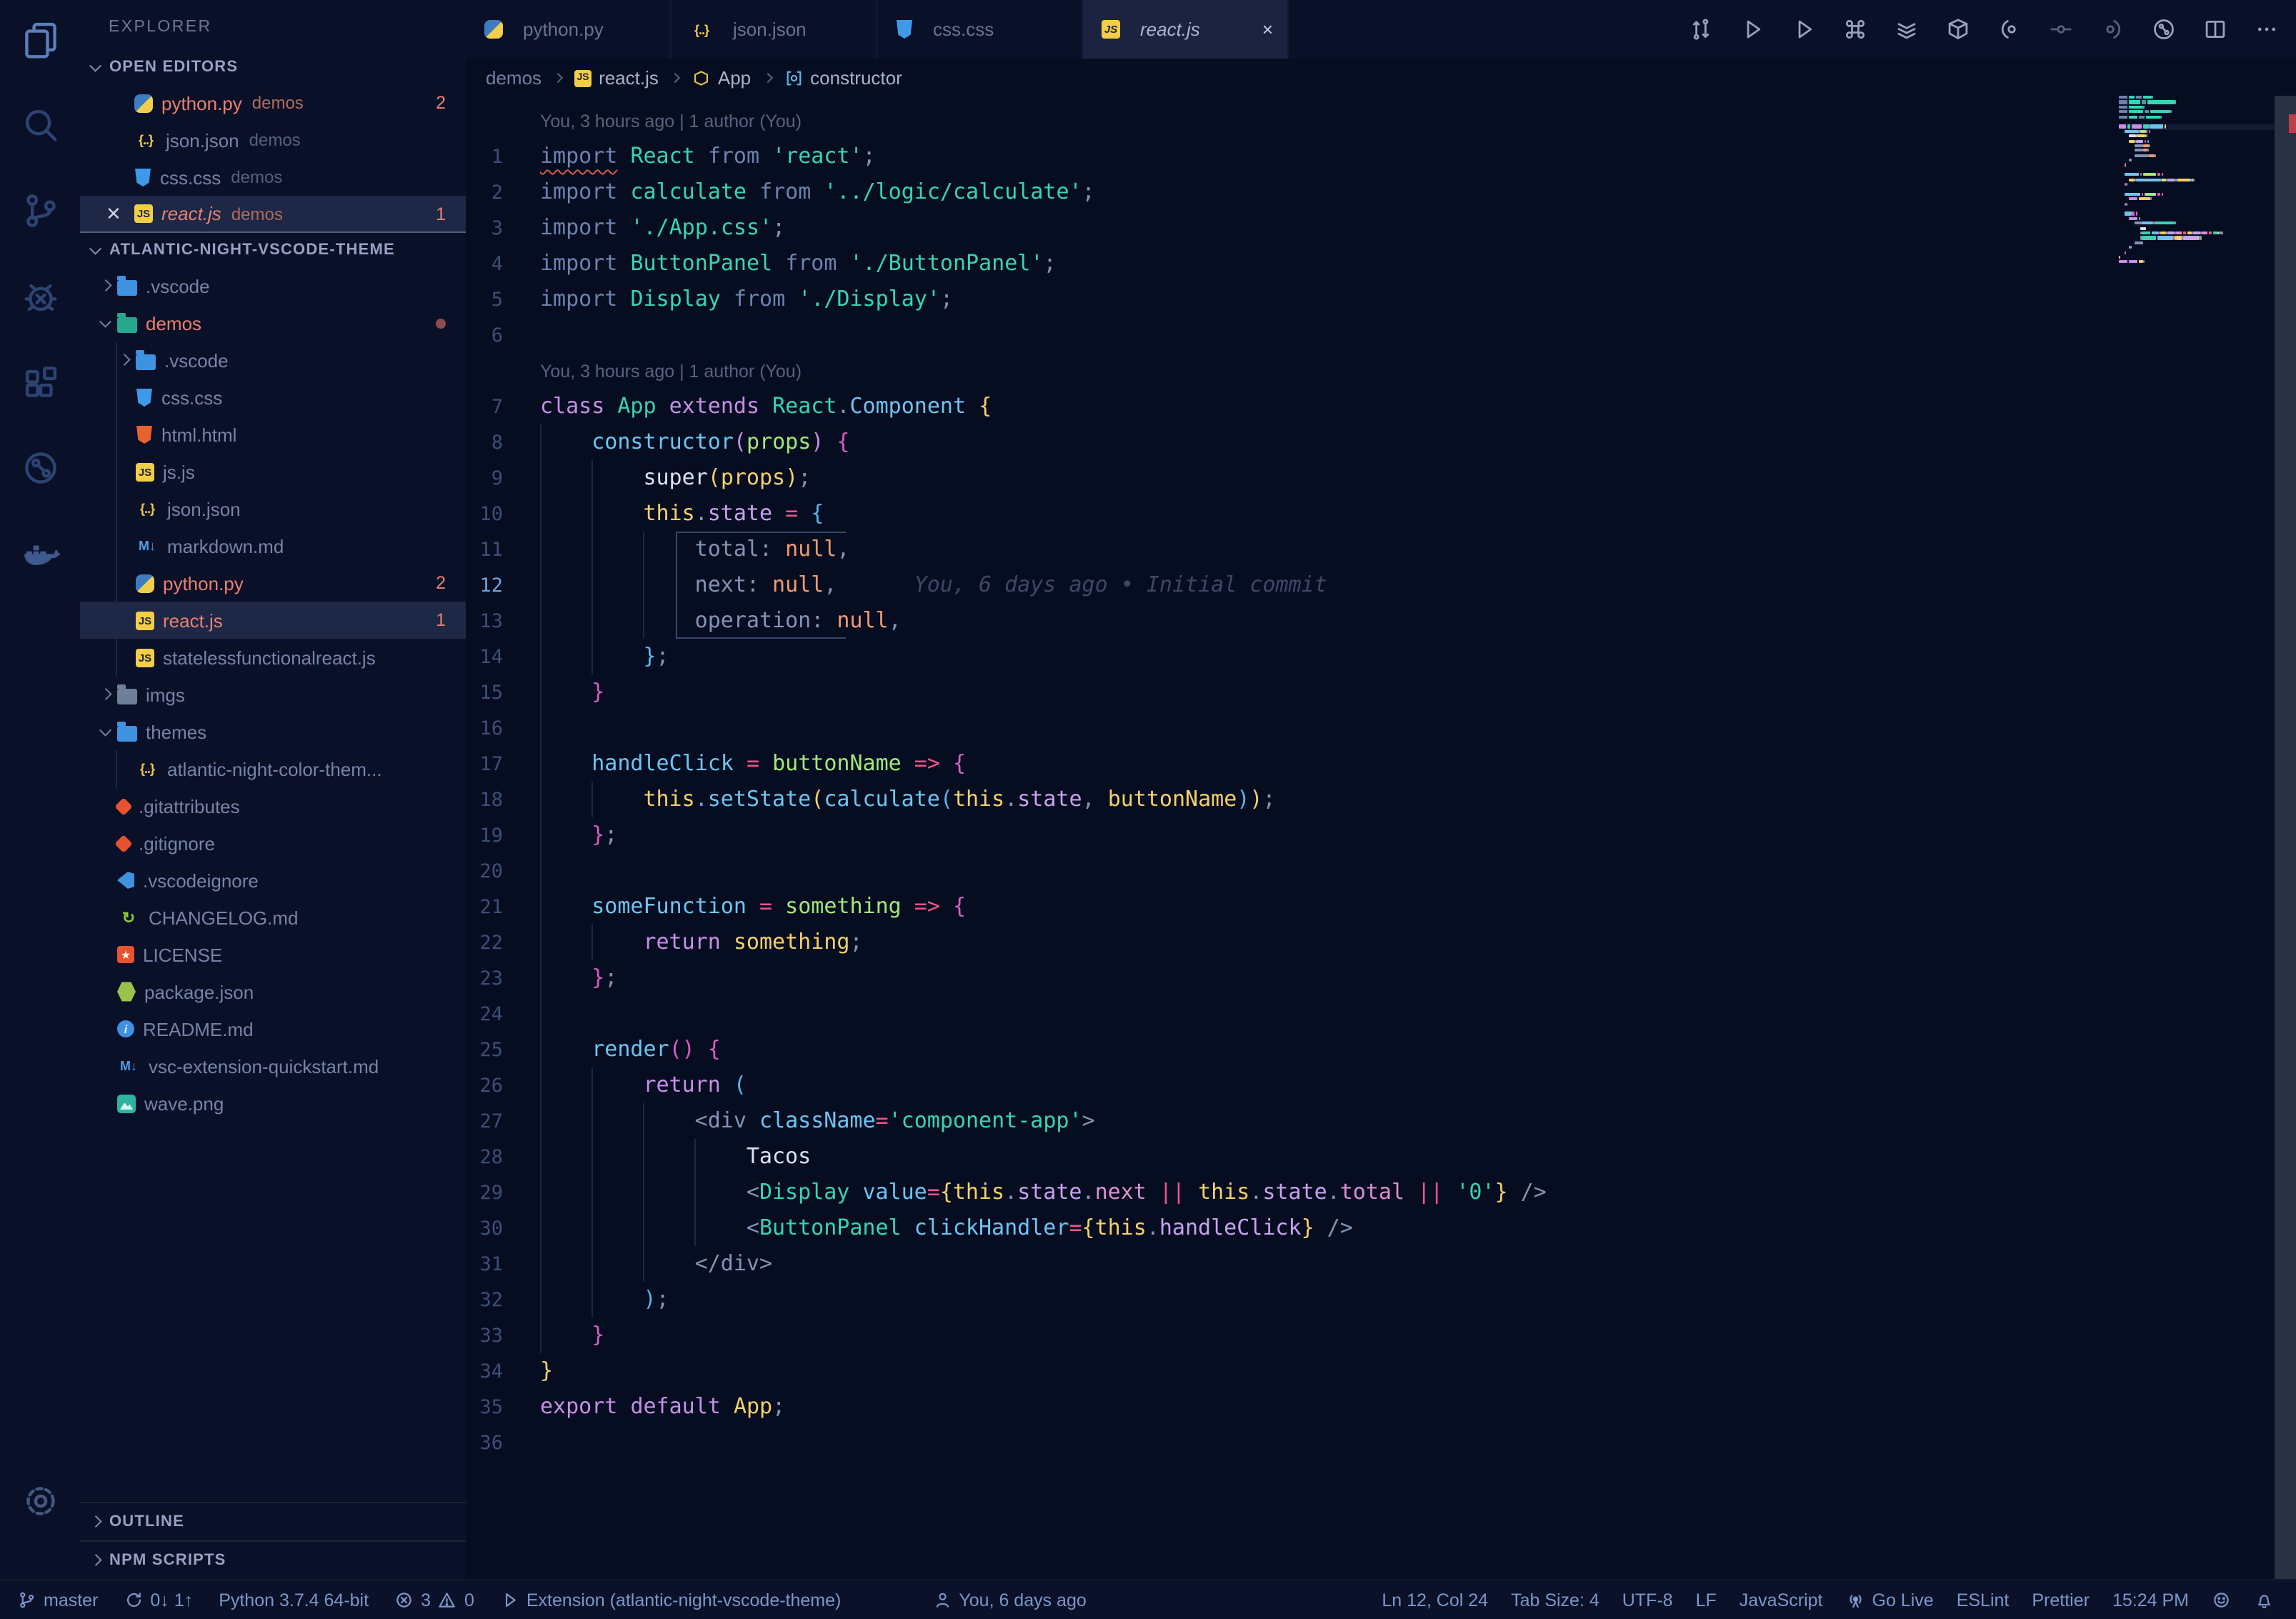 The width and height of the screenshot is (2296, 1619). What do you see at coordinates (158, 1600) in the screenshot?
I see `status-sync-changes: 0↓ 1↑` at bounding box center [158, 1600].